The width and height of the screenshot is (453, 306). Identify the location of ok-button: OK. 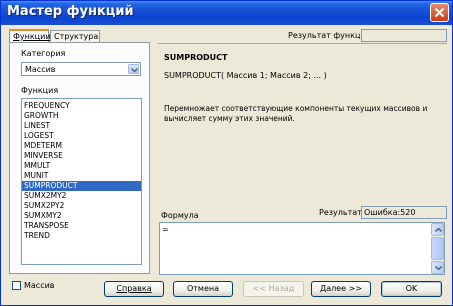
(411, 289).